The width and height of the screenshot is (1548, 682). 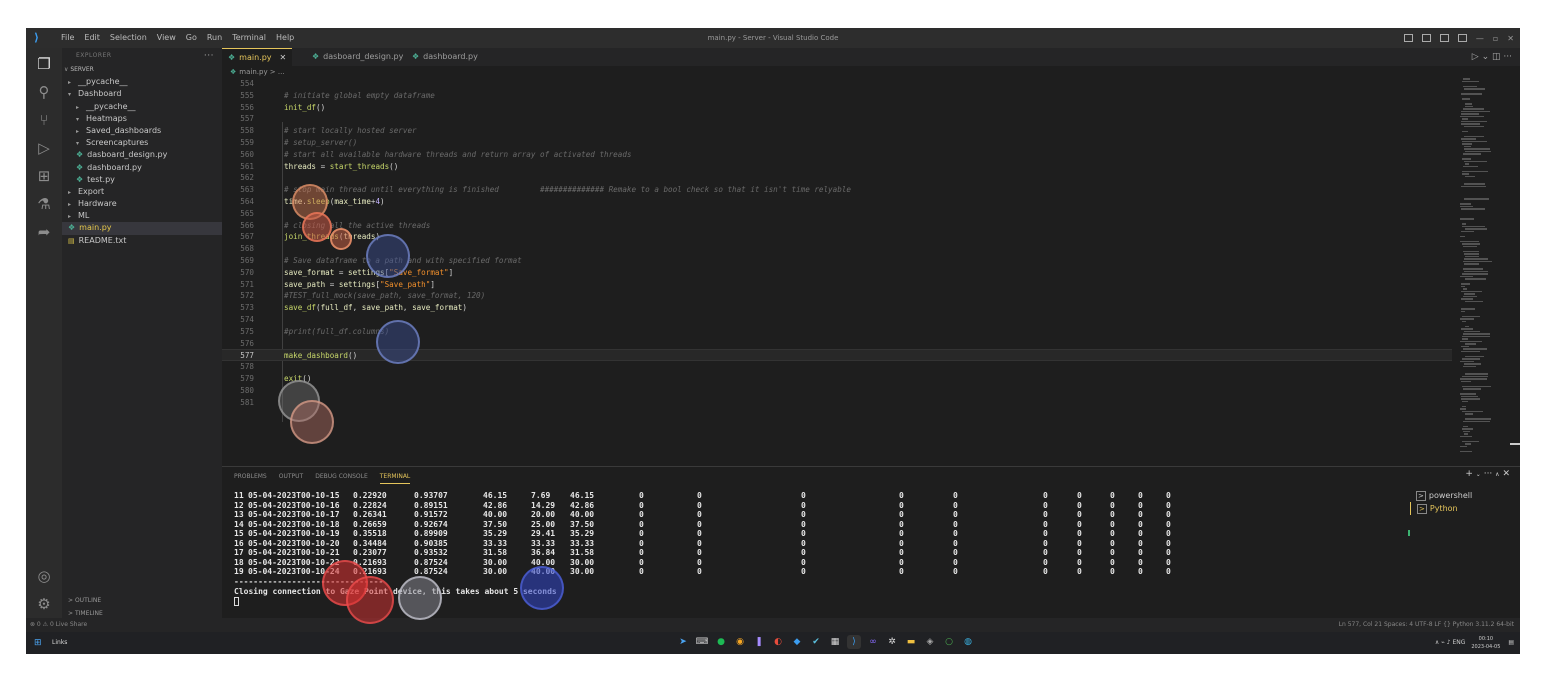 I want to click on account-icon: ◎, so click(x=44, y=576).